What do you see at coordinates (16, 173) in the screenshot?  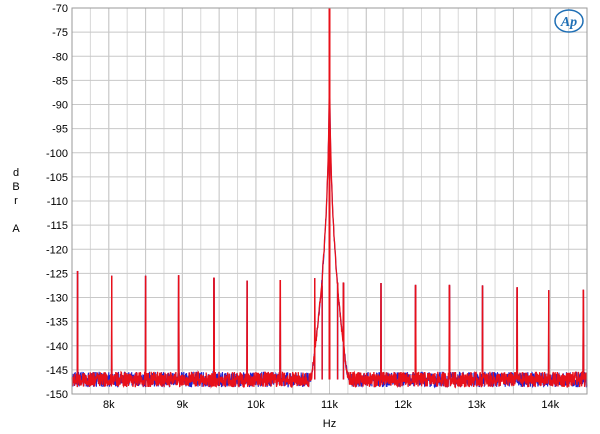 I see `y-axis-label-char: d` at bounding box center [16, 173].